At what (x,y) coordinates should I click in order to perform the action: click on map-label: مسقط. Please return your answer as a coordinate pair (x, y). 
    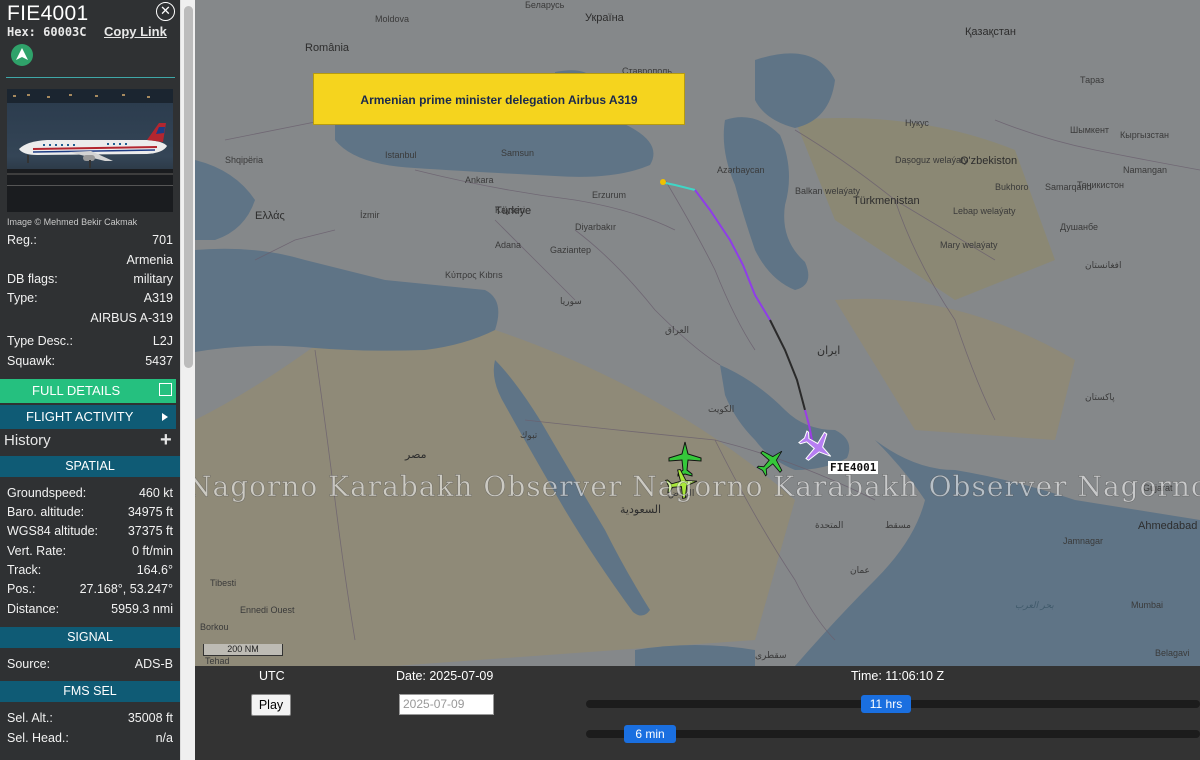
    Looking at the image, I should click on (898, 525).